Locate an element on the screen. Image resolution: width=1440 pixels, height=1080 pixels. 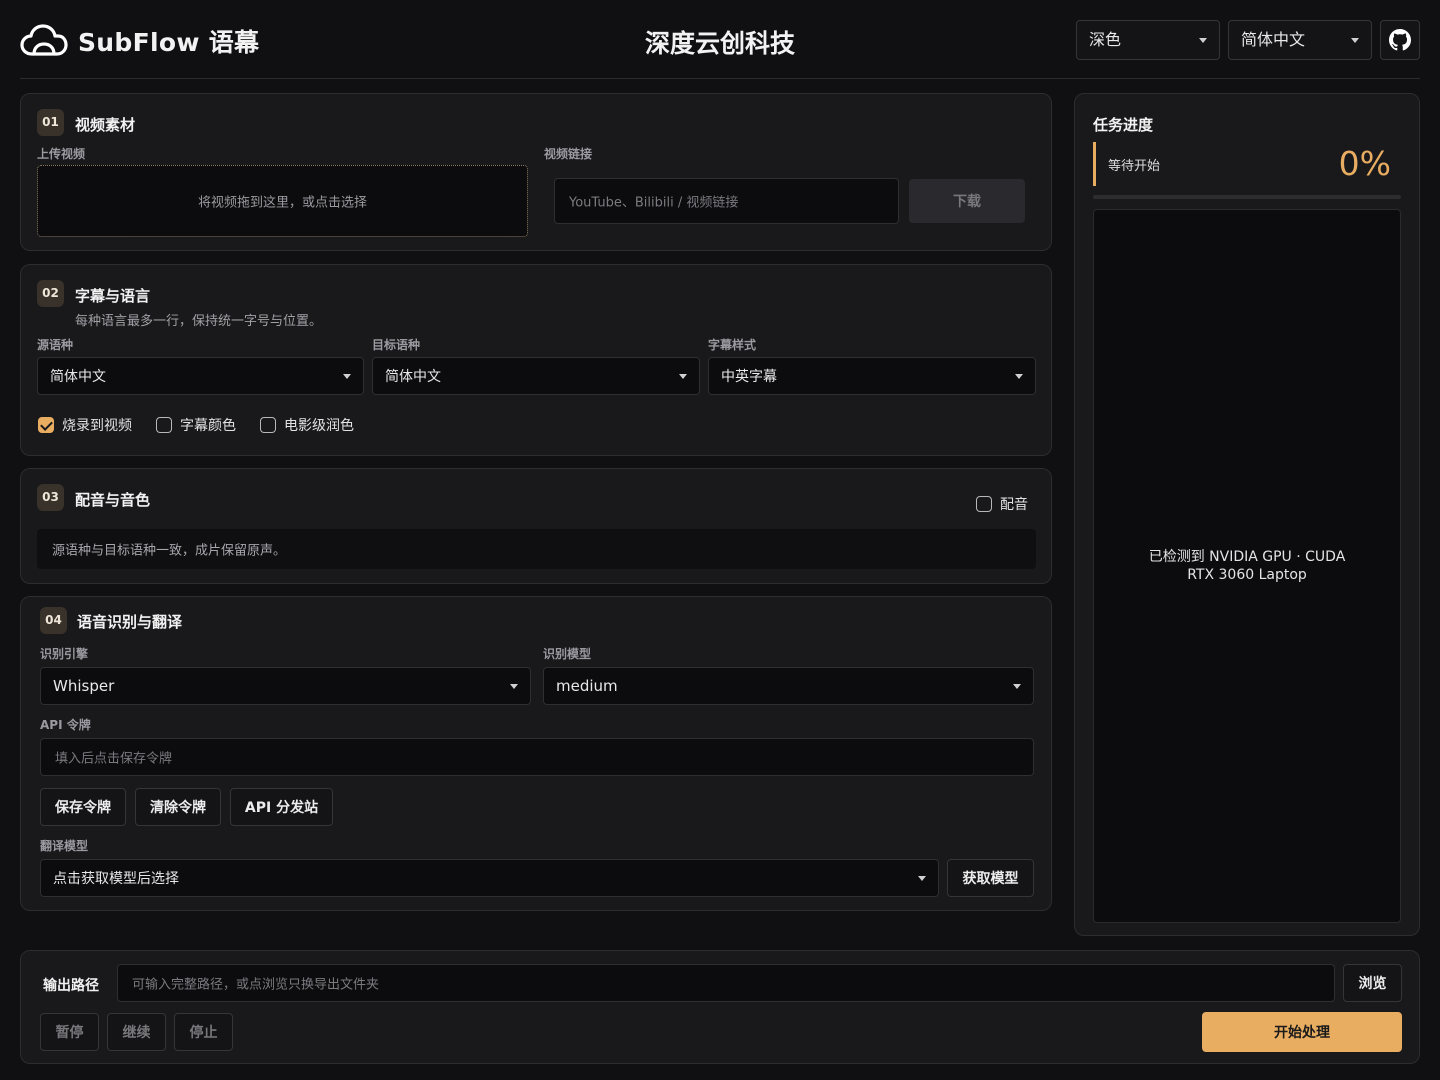
section-number: 04 is located at coordinates (53, 620).